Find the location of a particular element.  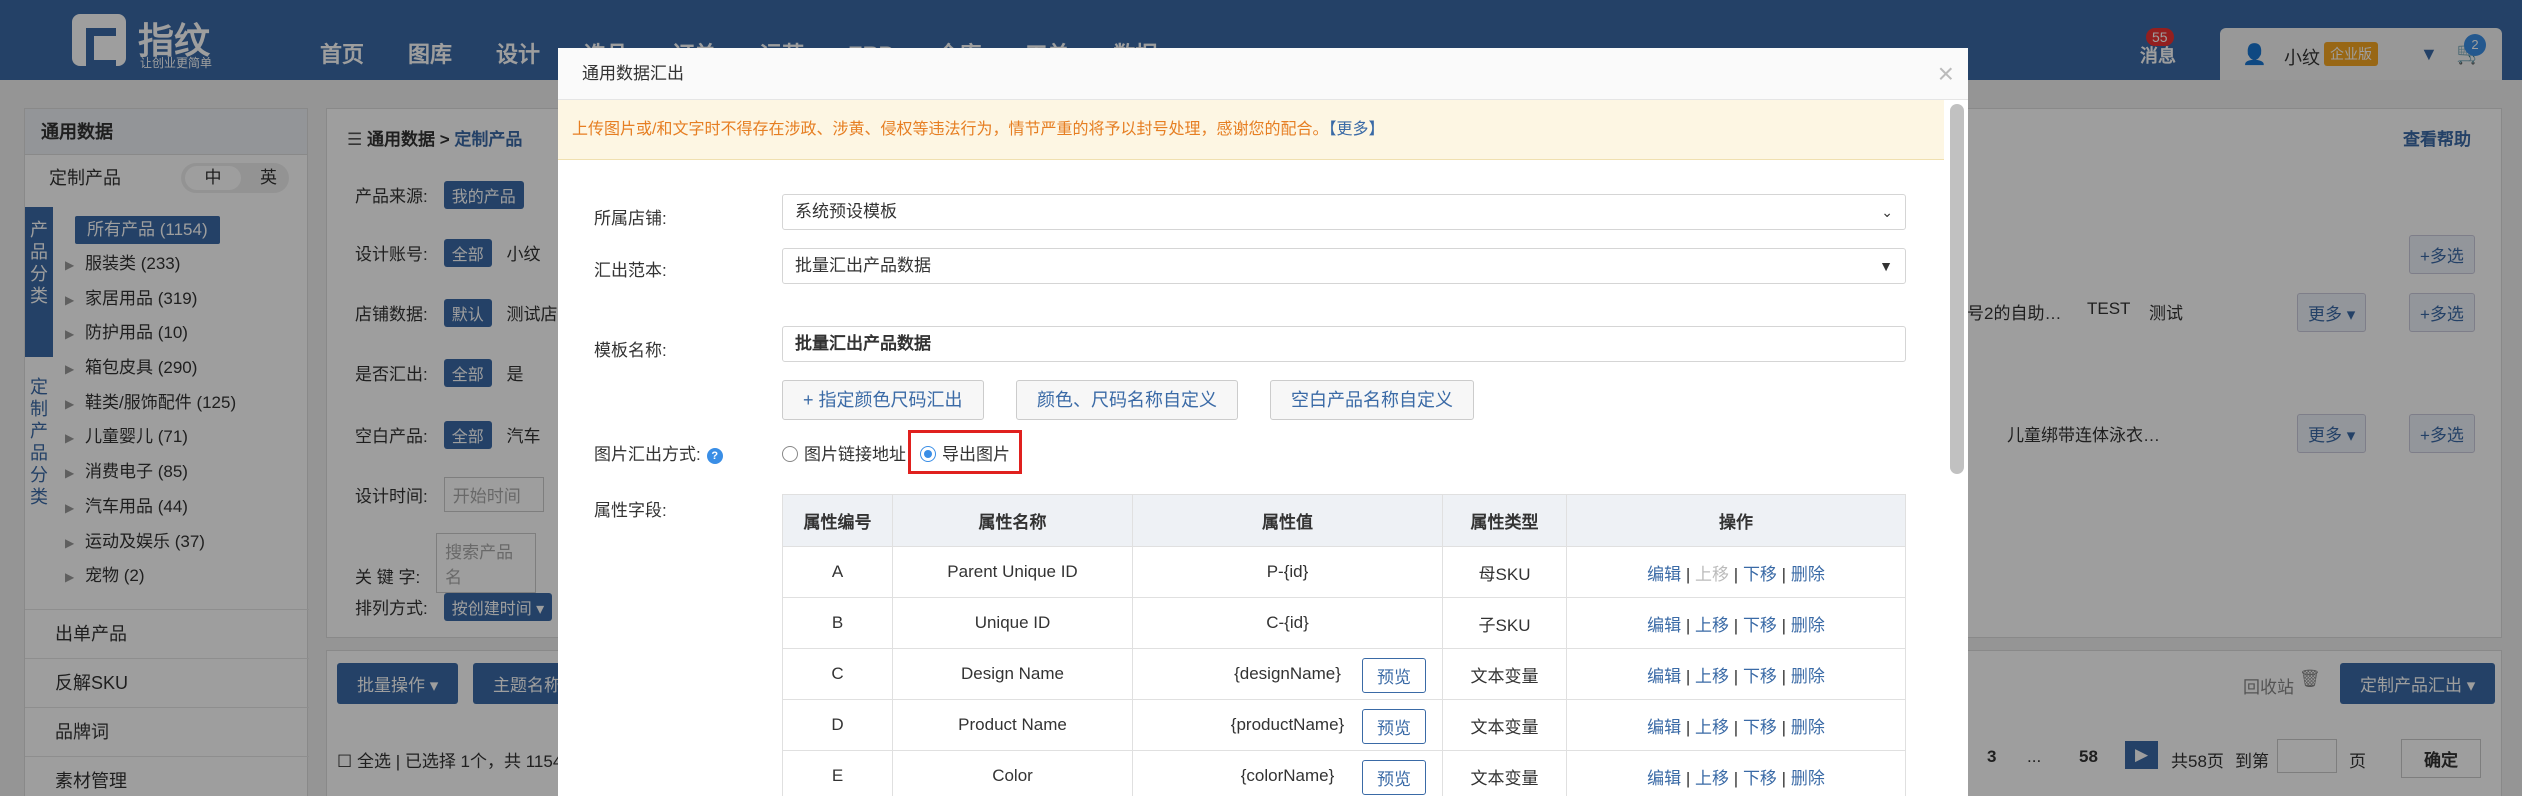

template-name-input: 批量汇出产品数据 is located at coordinates (1344, 344).